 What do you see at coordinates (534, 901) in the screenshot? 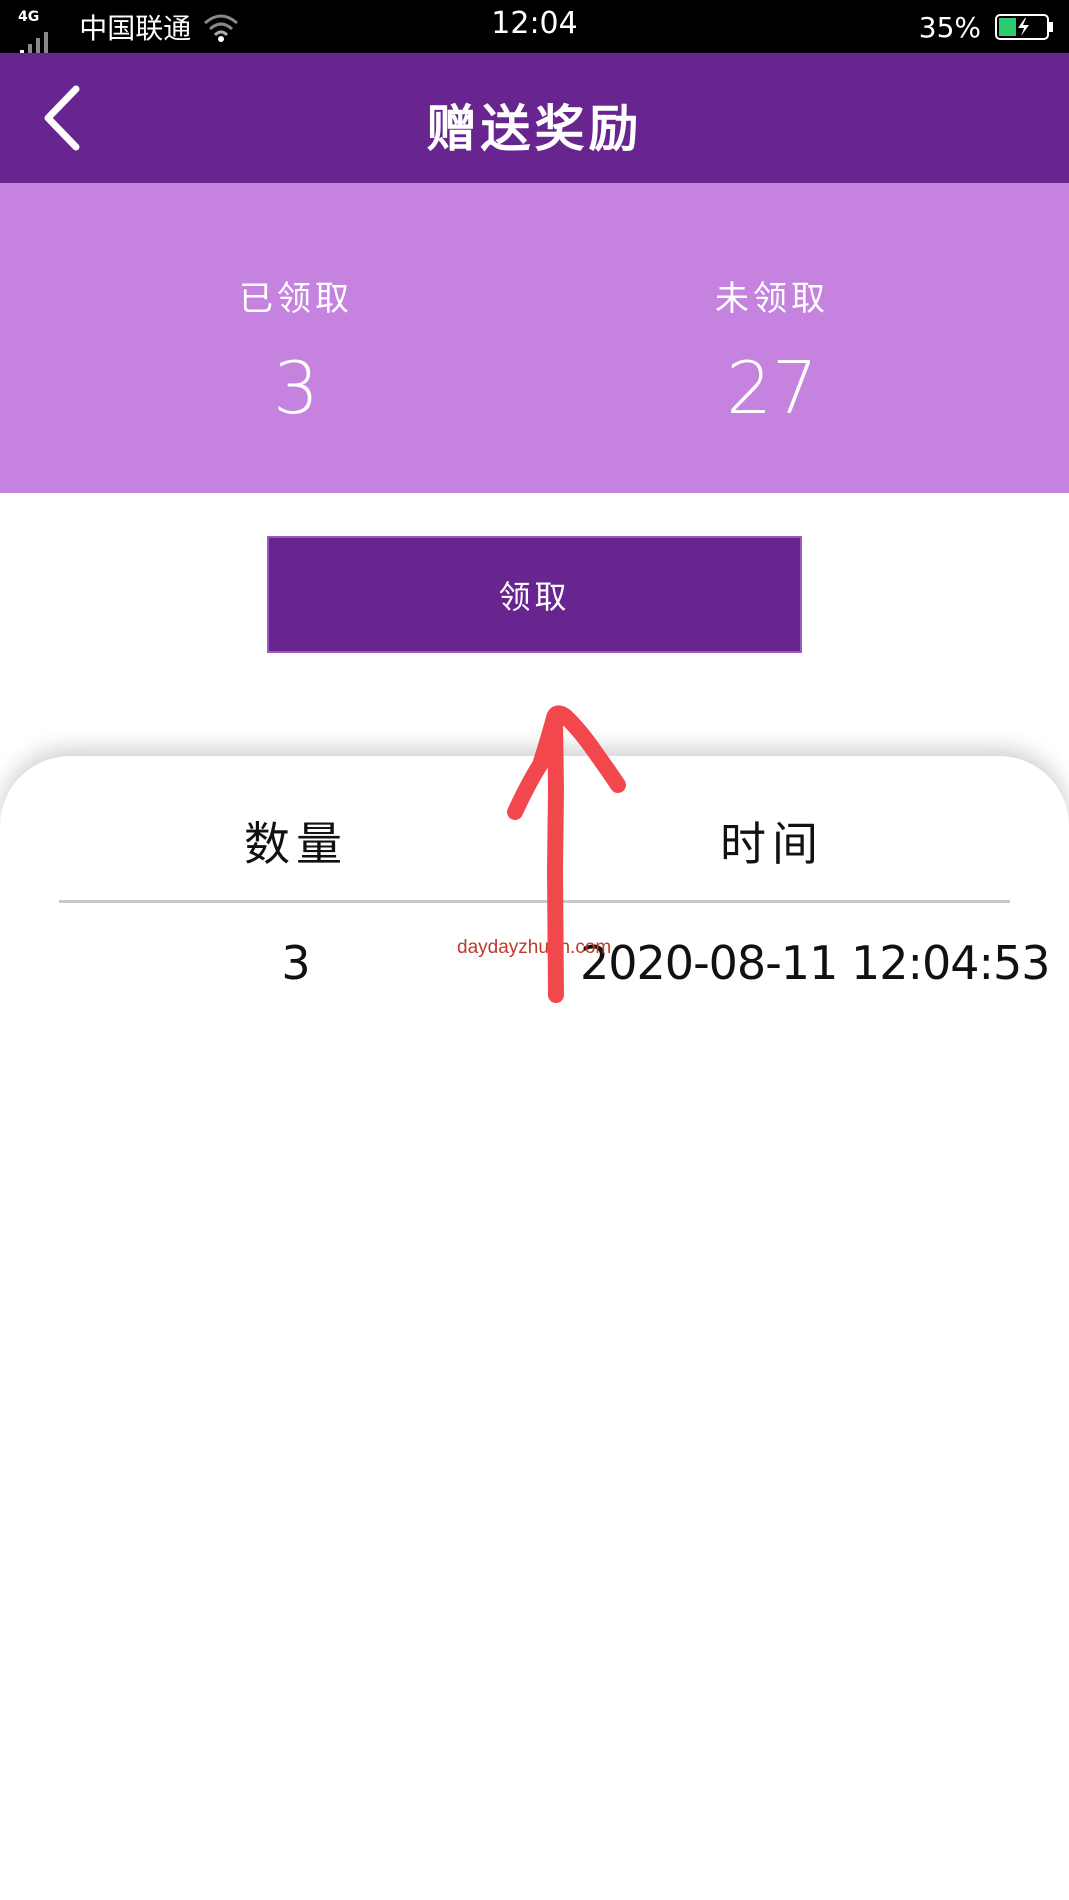
I see `divider` at bounding box center [534, 901].